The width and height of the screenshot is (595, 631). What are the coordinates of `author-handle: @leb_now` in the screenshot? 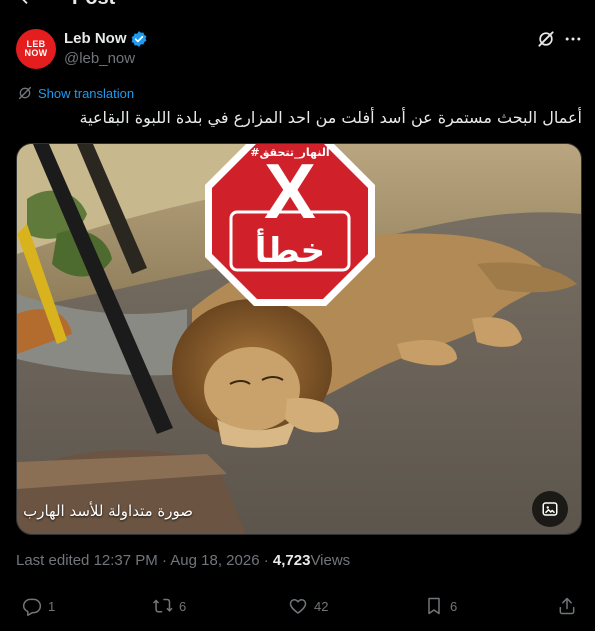 It's located at (99, 58).